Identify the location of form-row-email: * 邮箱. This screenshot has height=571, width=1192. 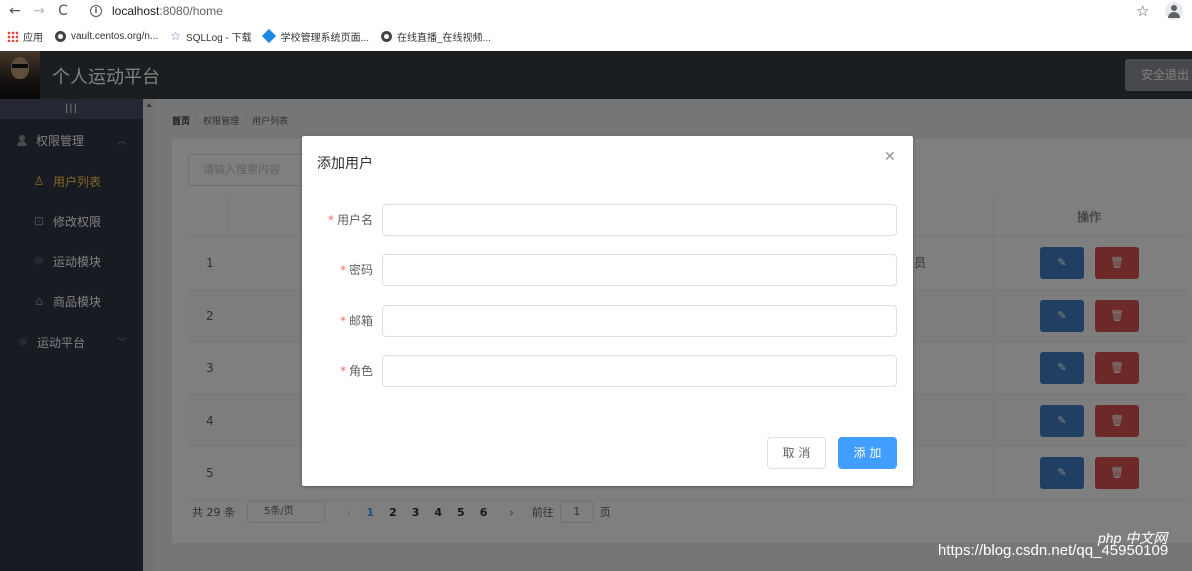
(607, 321).